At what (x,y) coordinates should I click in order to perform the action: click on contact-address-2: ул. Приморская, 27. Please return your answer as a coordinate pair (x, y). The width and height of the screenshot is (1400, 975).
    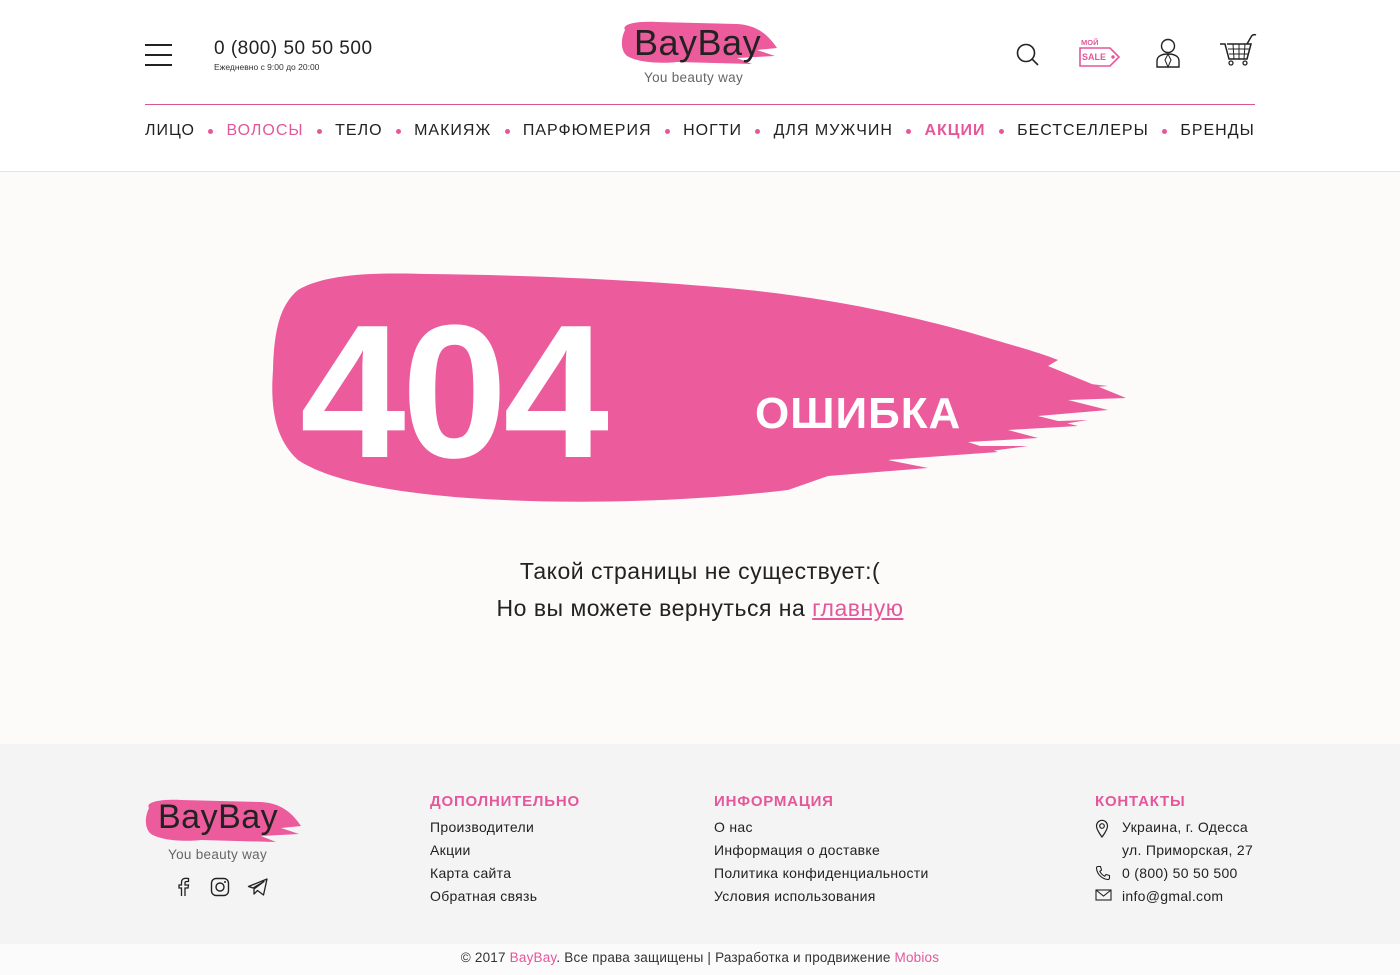
    Looking at the image, I should click on (1174, 853).